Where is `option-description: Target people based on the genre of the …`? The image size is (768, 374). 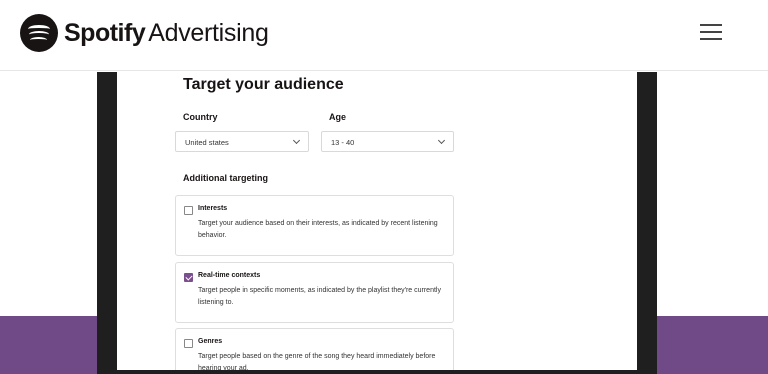
option-description: Target people based on the genre of the … is located at coordinates (317, 361).